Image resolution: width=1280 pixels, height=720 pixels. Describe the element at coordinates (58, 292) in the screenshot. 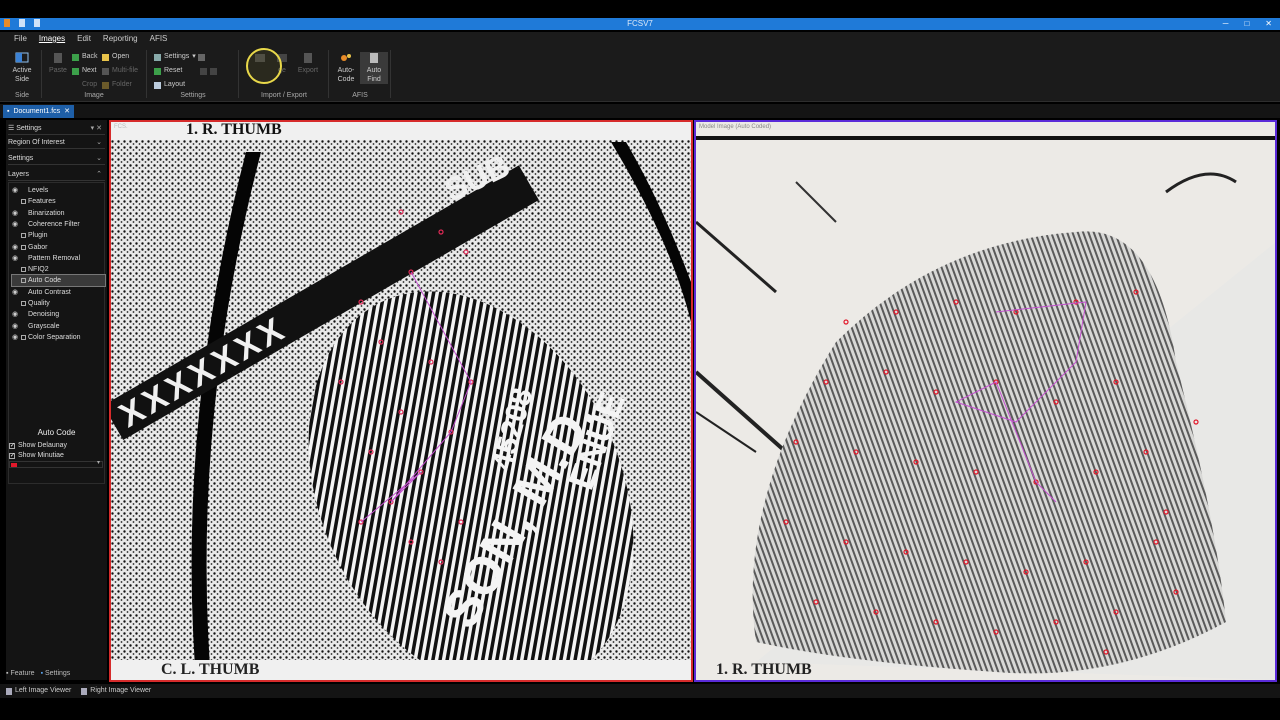

I see `layer-item: ◉ Auto Contrast` at that location.